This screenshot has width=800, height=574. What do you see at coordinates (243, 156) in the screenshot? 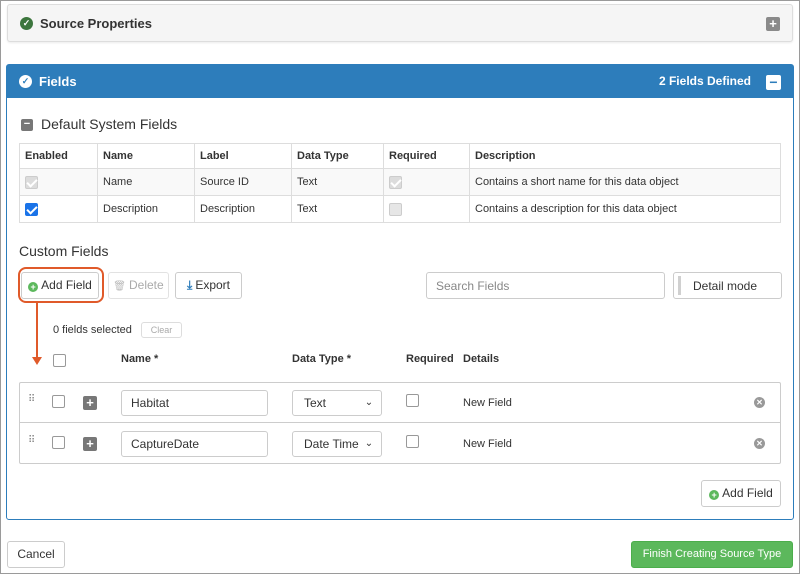
I see `column-header: Label` at bounding box center [243, 156].